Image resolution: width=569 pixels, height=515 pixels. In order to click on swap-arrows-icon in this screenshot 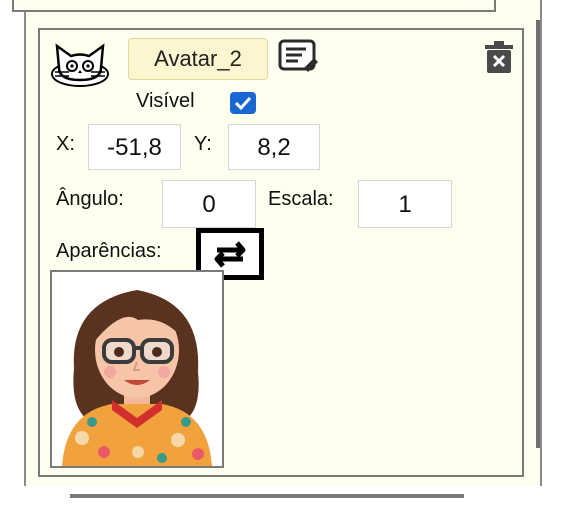, I will do `click(230, 254)`.